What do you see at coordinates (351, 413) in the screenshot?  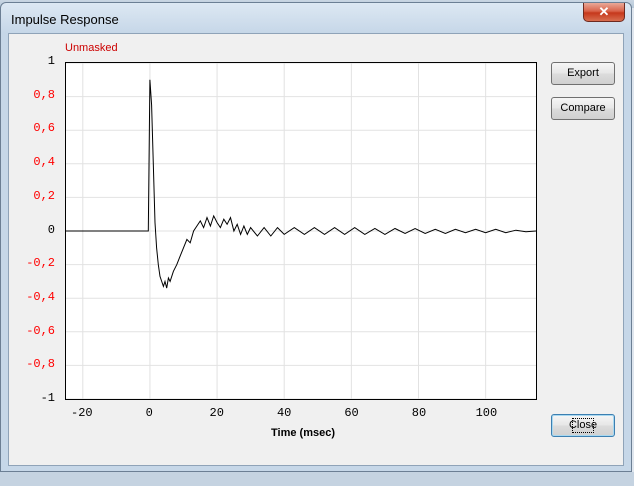 I see `x-tick-label: 60` at bounding box center [351, 413].